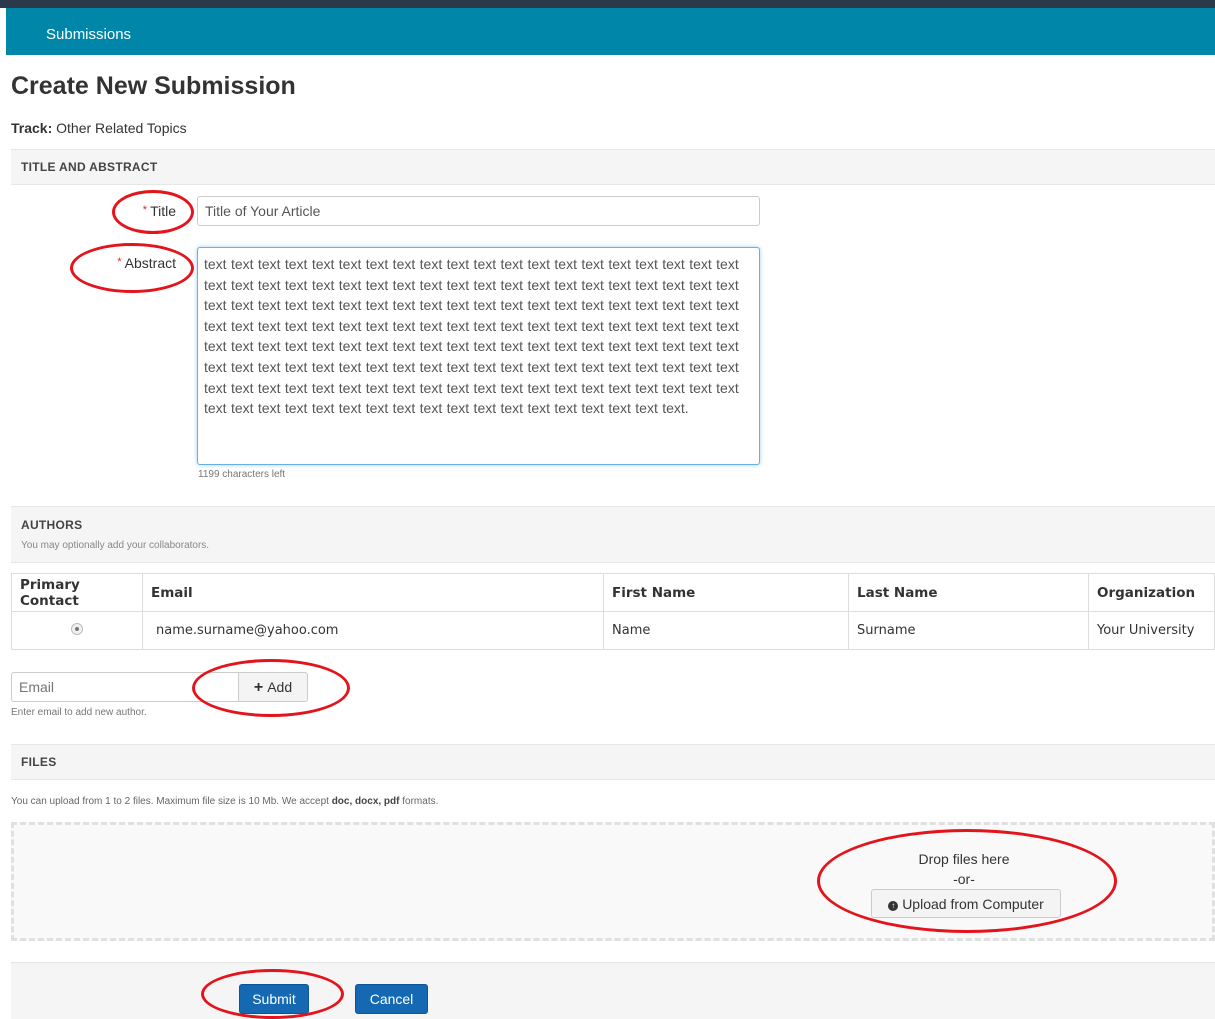 Image resolution: width=1215 pixels, height=1019 pixels. Describe the element at coordinates (973, 904) in the screenshot. I see `upload-button-label: Upload from Computer` at that location.